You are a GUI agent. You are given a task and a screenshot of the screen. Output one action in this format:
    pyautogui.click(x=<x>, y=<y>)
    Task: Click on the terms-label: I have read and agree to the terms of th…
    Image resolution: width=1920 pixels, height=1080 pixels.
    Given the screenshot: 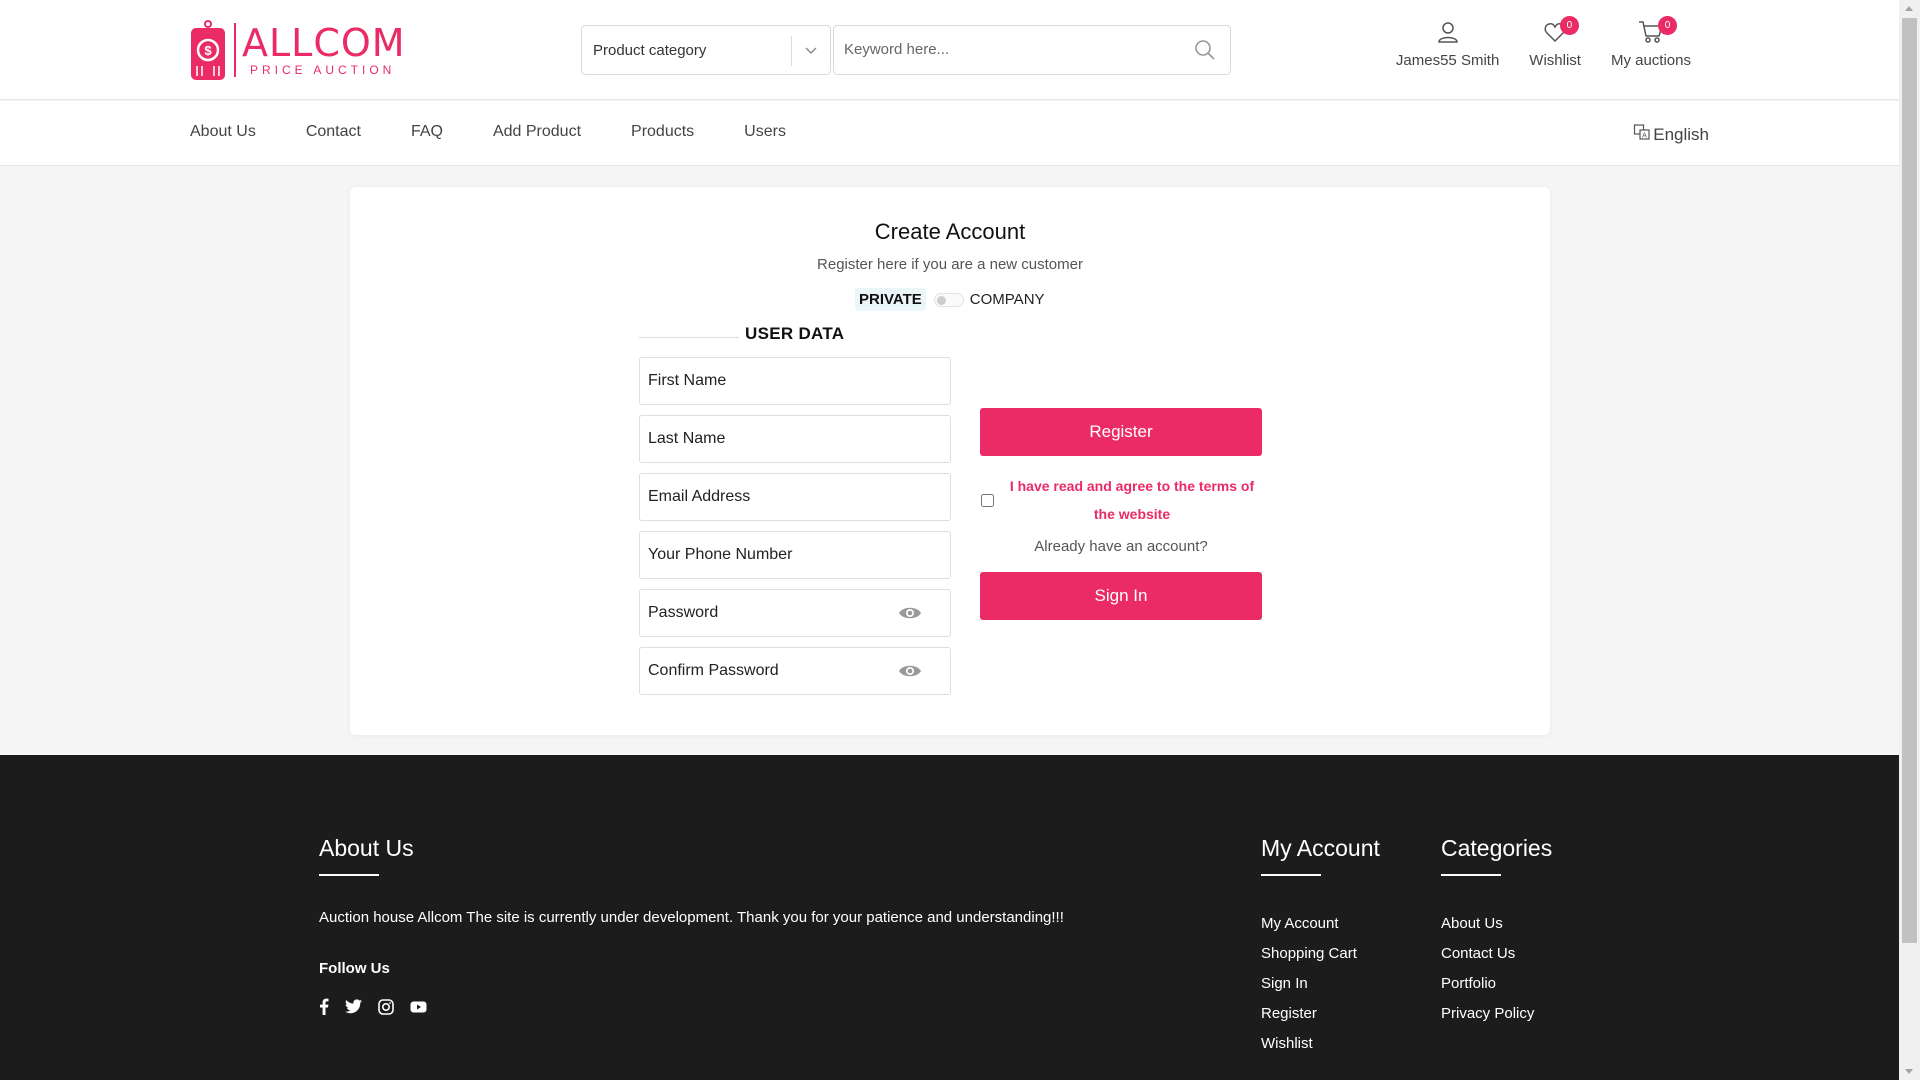 What is the action you would take?
    pyautogui.click(x=1132, y=500)
    